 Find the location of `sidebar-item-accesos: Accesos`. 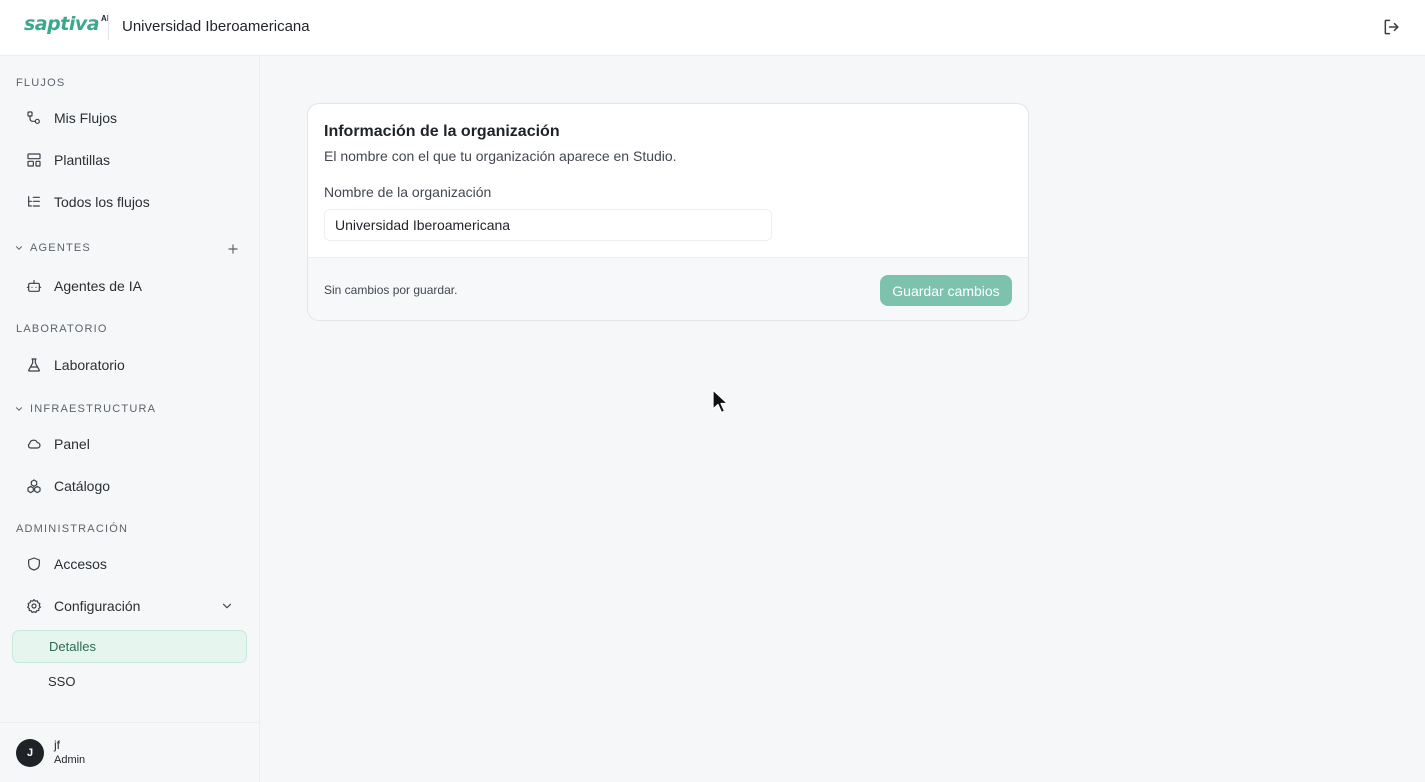

sidebar-item-accesos: Accesos is located at coordinates (130, 564).